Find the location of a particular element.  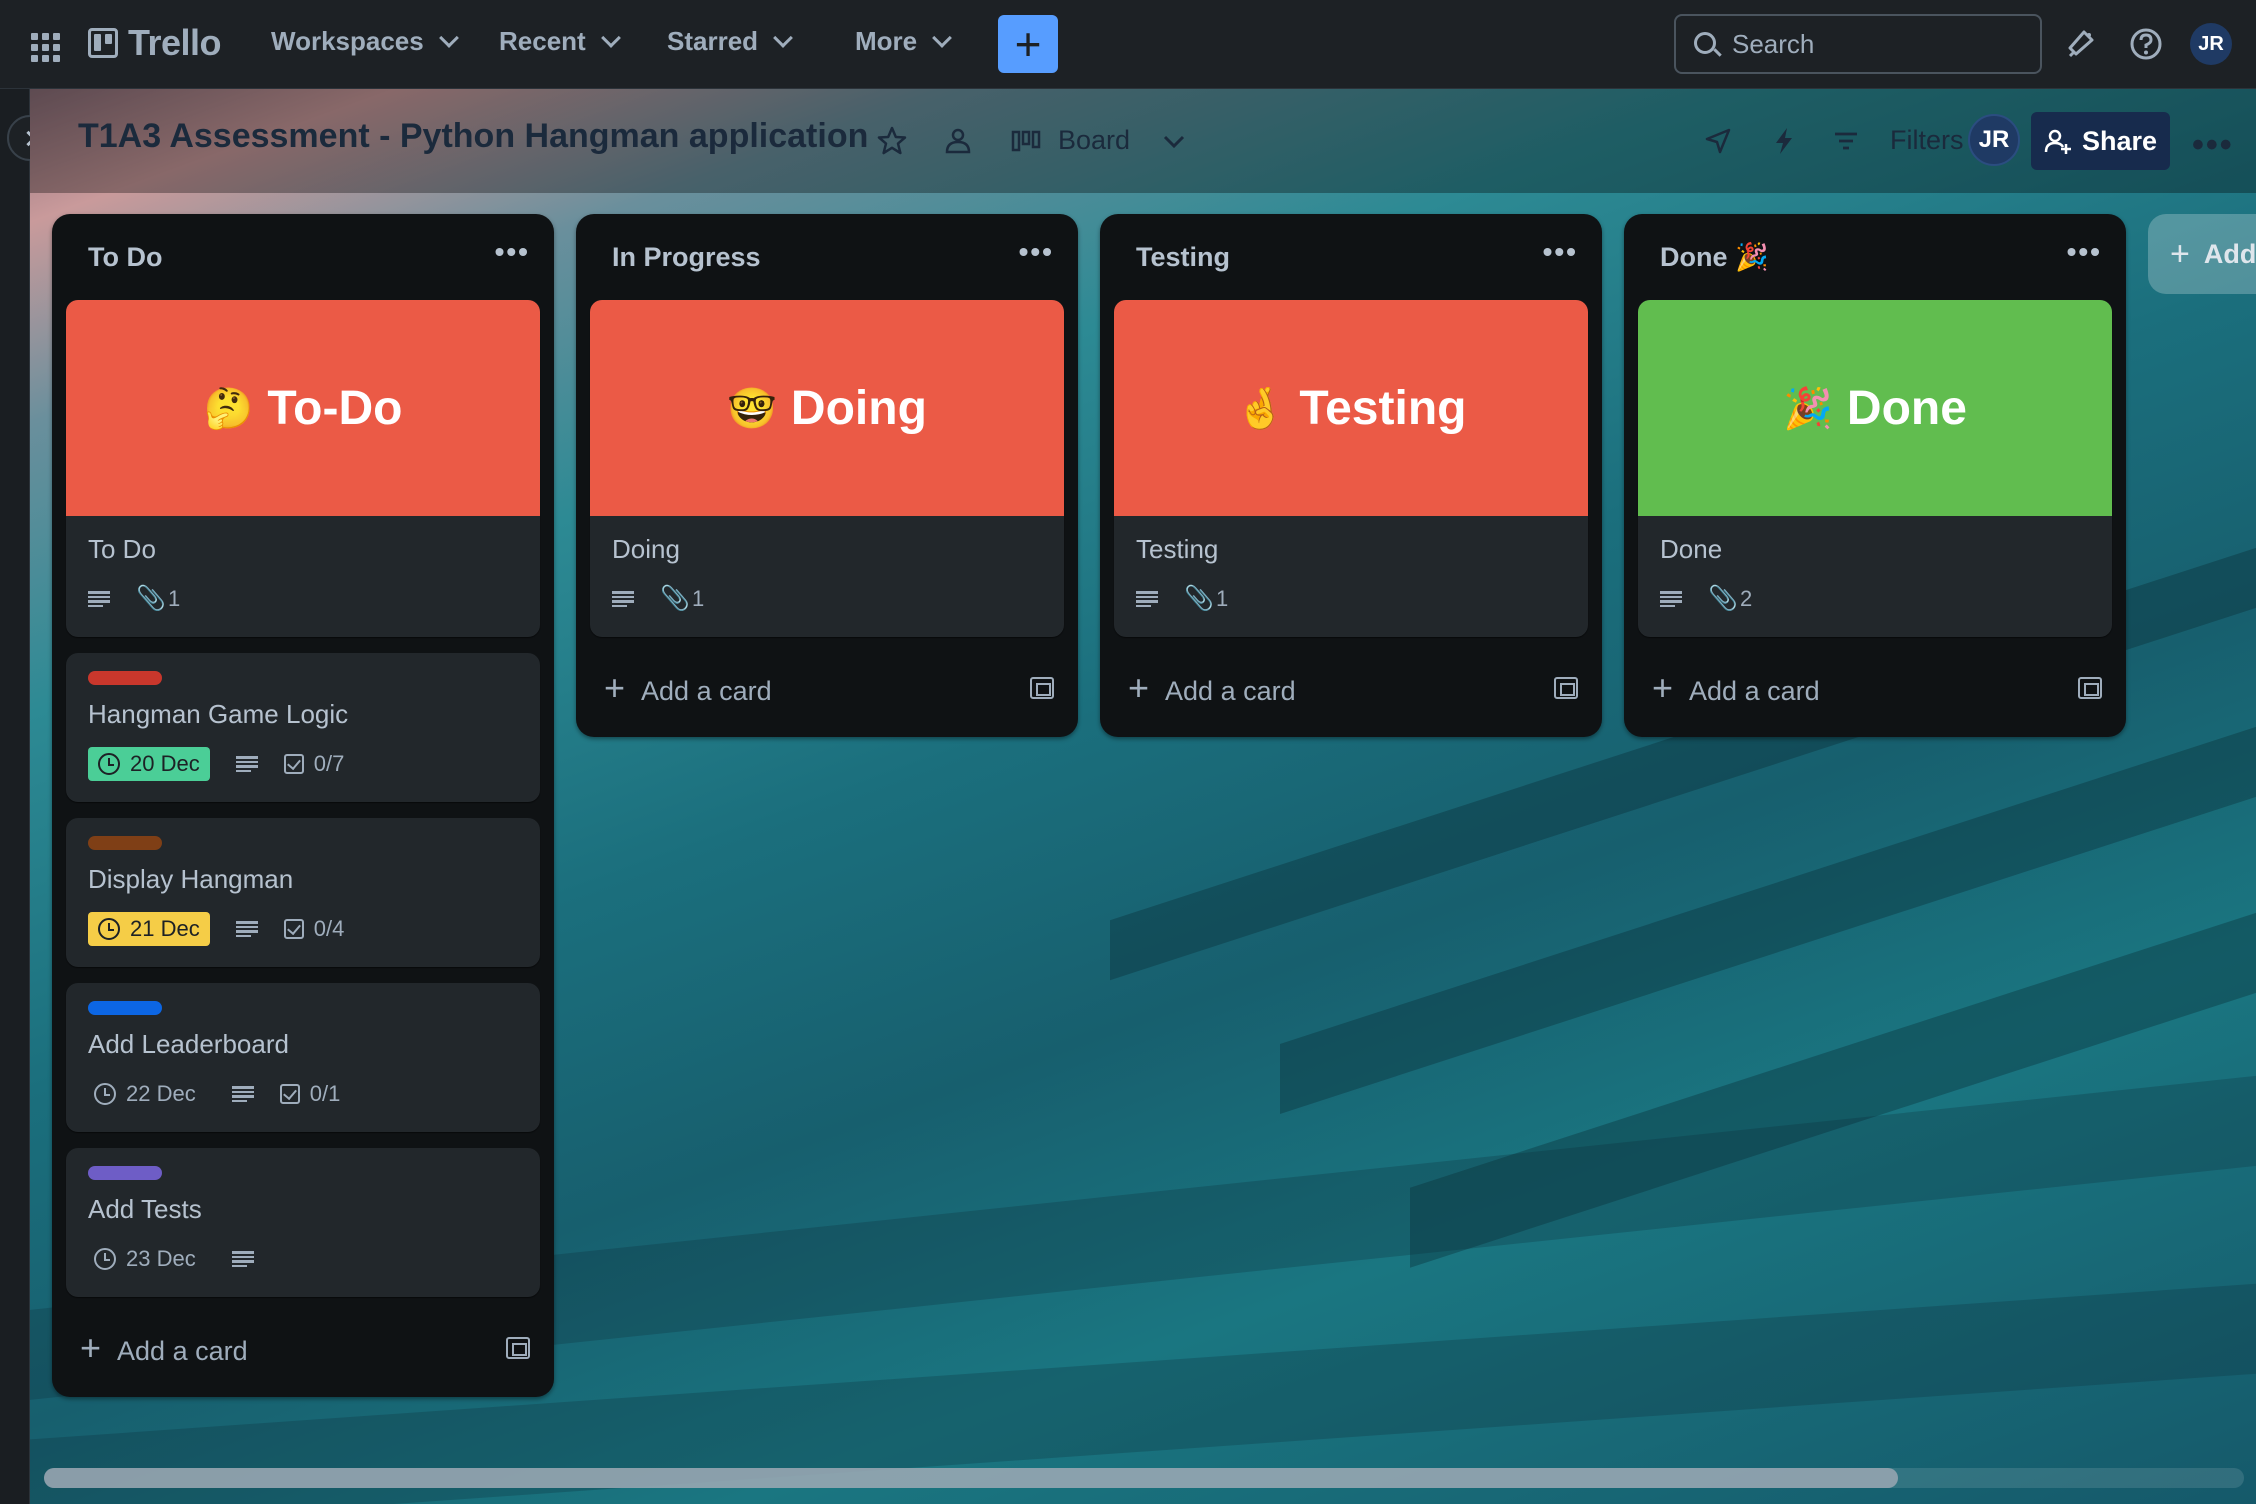

card-add-leaderboard: Add Leaderboard 22 Dec 0/1 is located at coordinates (303, 1057).